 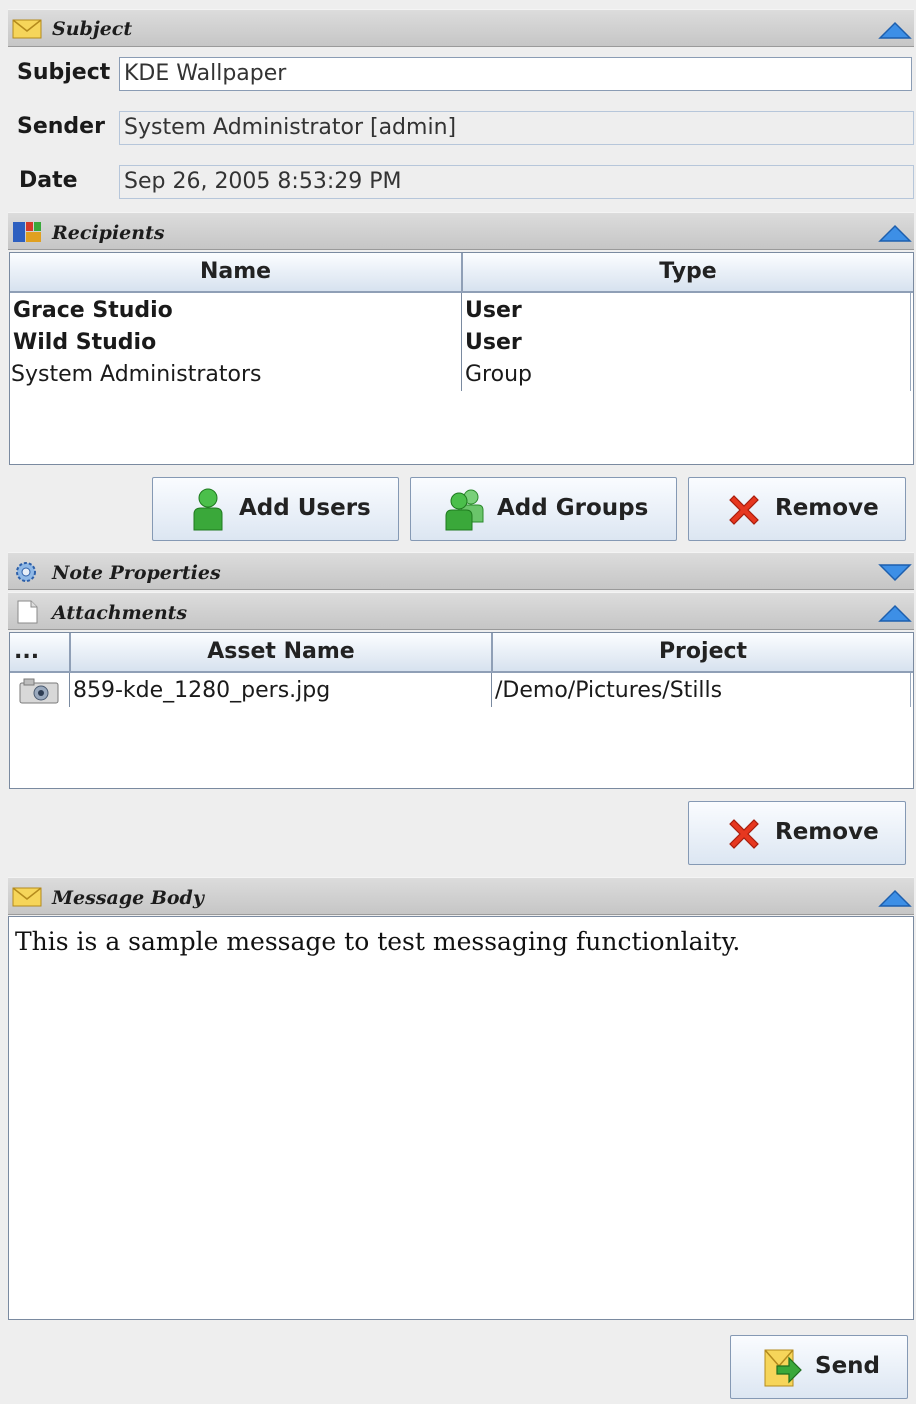 What do you see at coordinates (516, 128) in the screenshot?
I see `sender-field: System Administrator [admin]` at bounding box center [516, 128].